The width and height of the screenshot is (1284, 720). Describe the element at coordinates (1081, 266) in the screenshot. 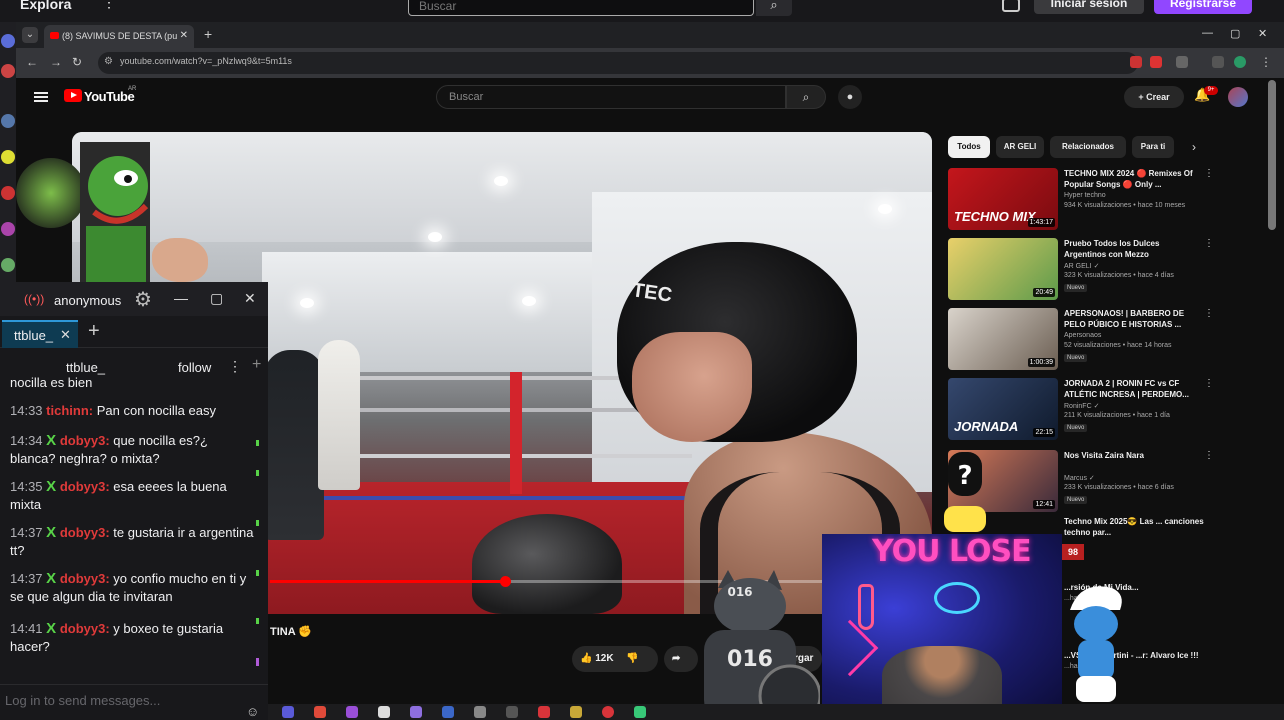

I see `recommendation-channel: AR GELI ✓` at that location.